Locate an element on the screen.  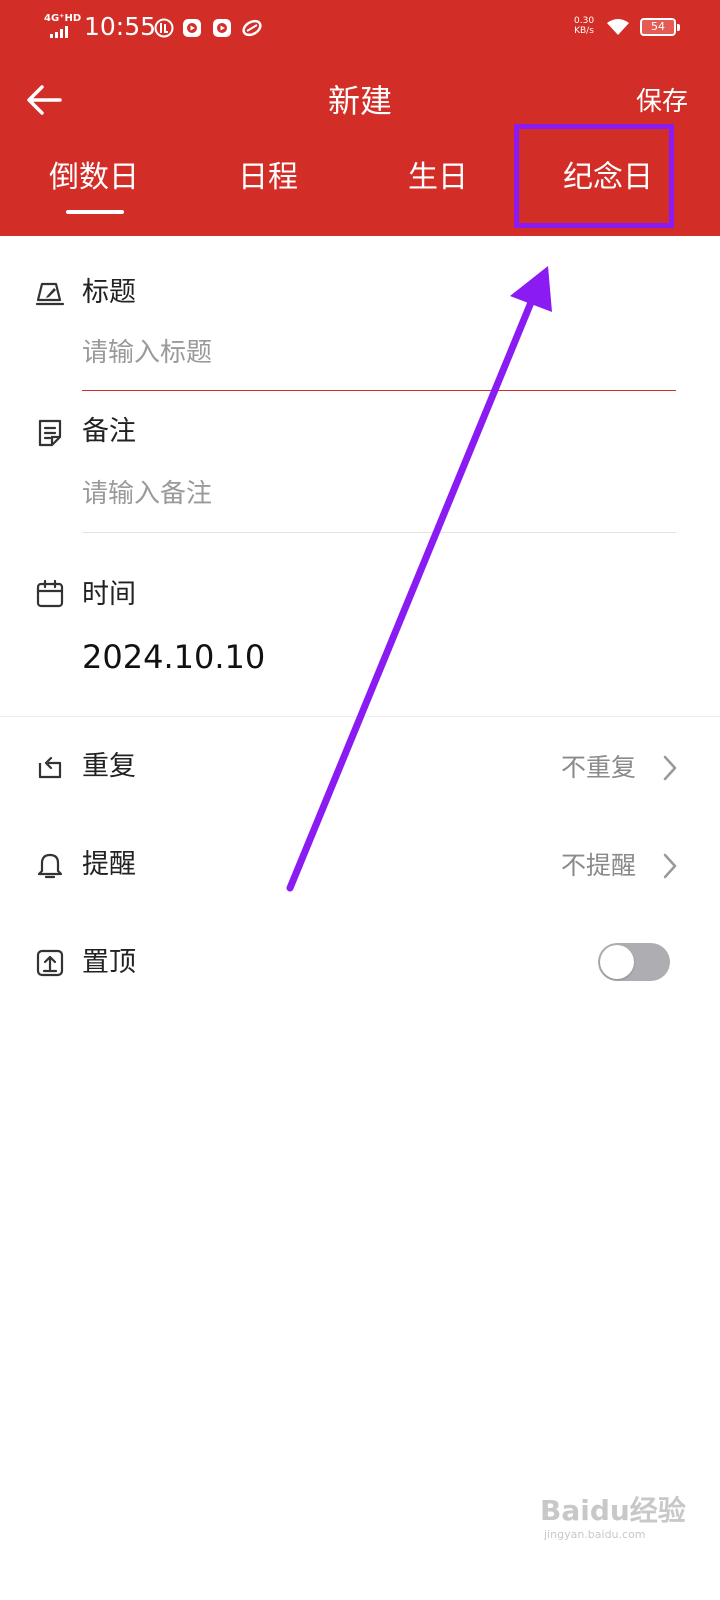
net-speed-value: 0.30 is located at coordinates (584, 21).